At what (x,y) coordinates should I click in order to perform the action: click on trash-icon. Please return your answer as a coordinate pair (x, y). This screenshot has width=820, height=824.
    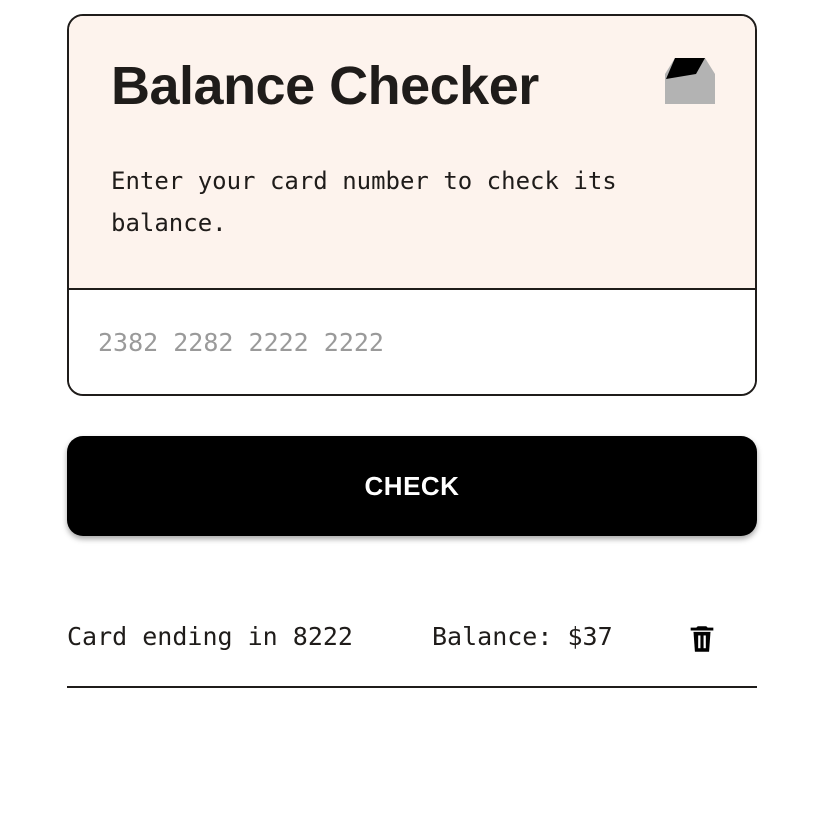
    Looking at the image, I should click on (702, 639).